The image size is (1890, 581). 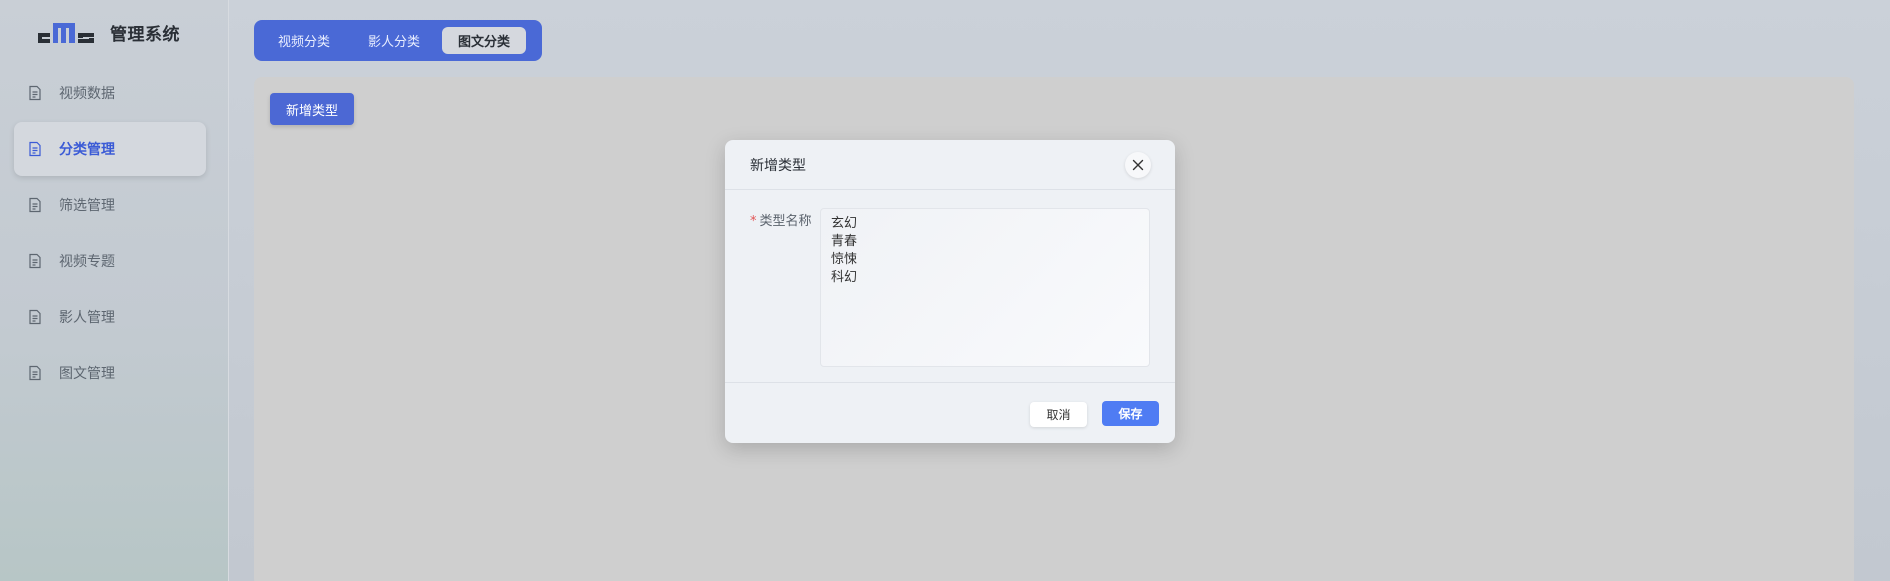 I want to click on type-name-label-text: 类型名称, so click(x=785, y=221).